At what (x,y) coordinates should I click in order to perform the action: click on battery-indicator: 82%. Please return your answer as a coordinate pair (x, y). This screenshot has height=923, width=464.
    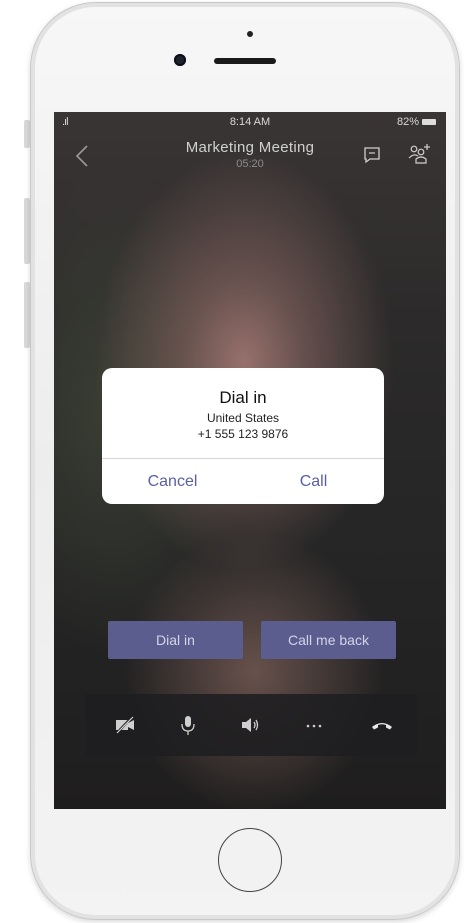
    Looking at the image, I should click on (416, 122).